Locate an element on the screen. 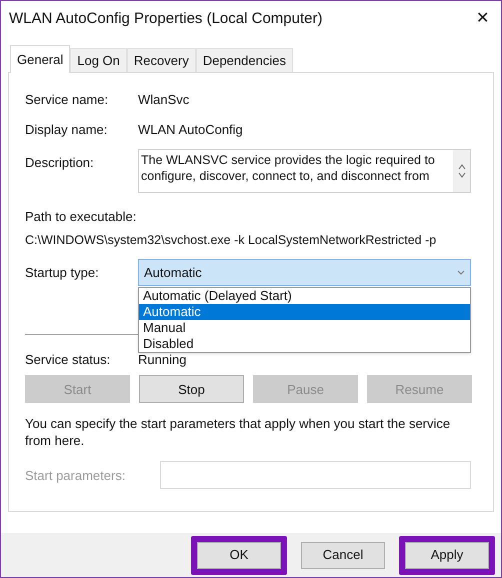 This screenshot has height=578, width=502. field-label: Startup type: is located at coordinates (62, 273).